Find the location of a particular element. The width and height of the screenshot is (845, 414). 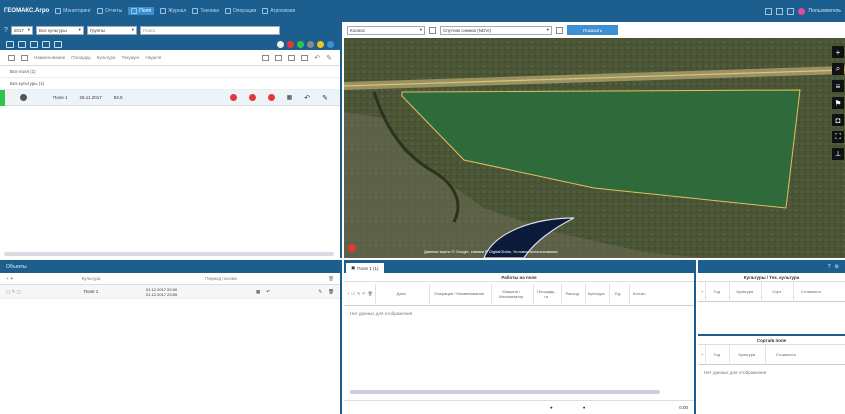

chart-icon is located at coordinates (305, 57).